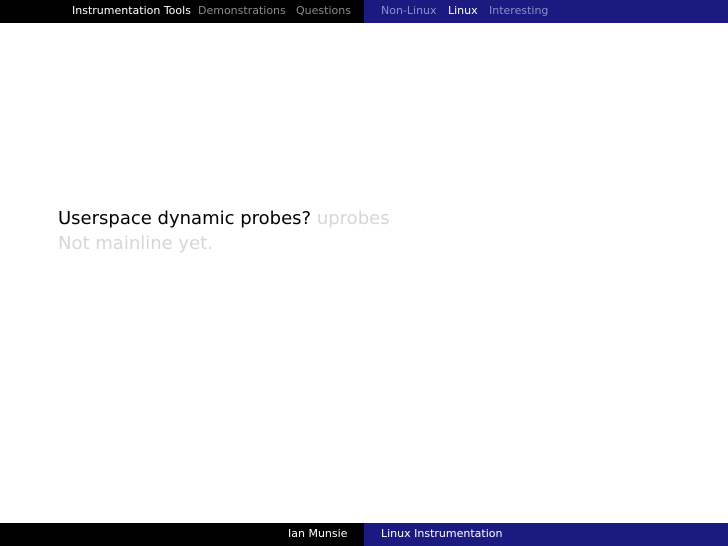  Describe the element at coordinates (182, 534) in the screenshot. I see `footer-author-panel: Ian Munsie` at that location.